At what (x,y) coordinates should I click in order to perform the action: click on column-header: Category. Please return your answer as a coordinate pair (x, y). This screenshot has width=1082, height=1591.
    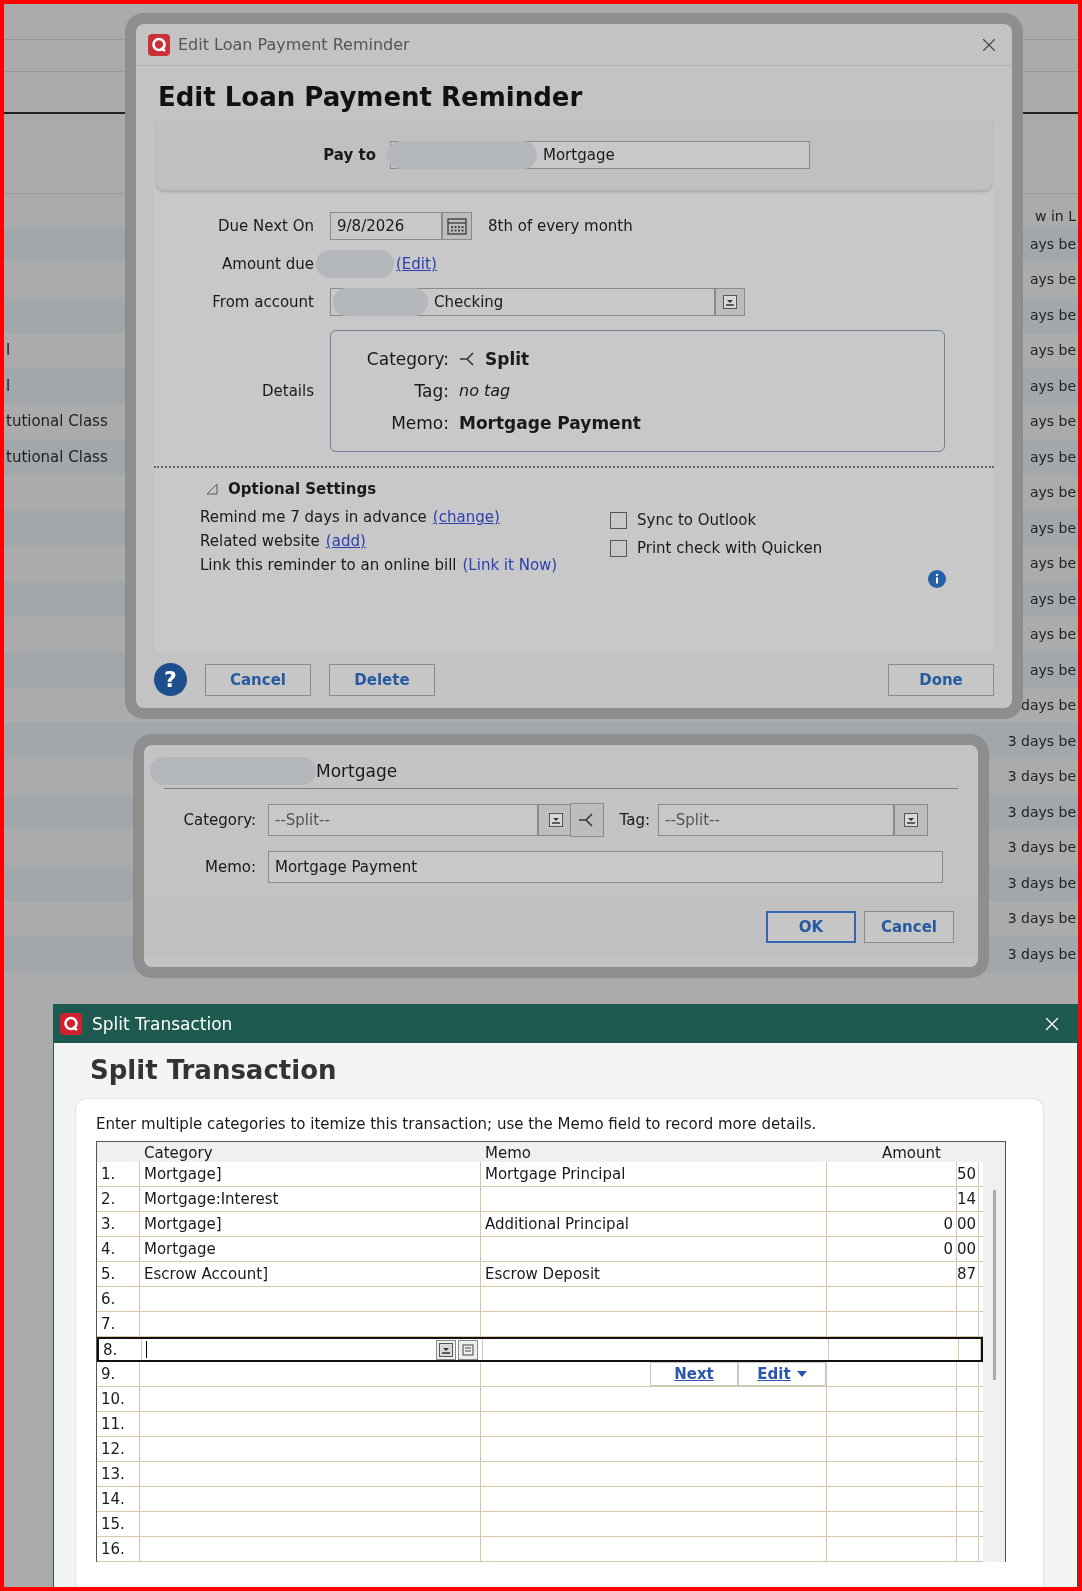
    Looking at the image, I should click on (178, 1153).